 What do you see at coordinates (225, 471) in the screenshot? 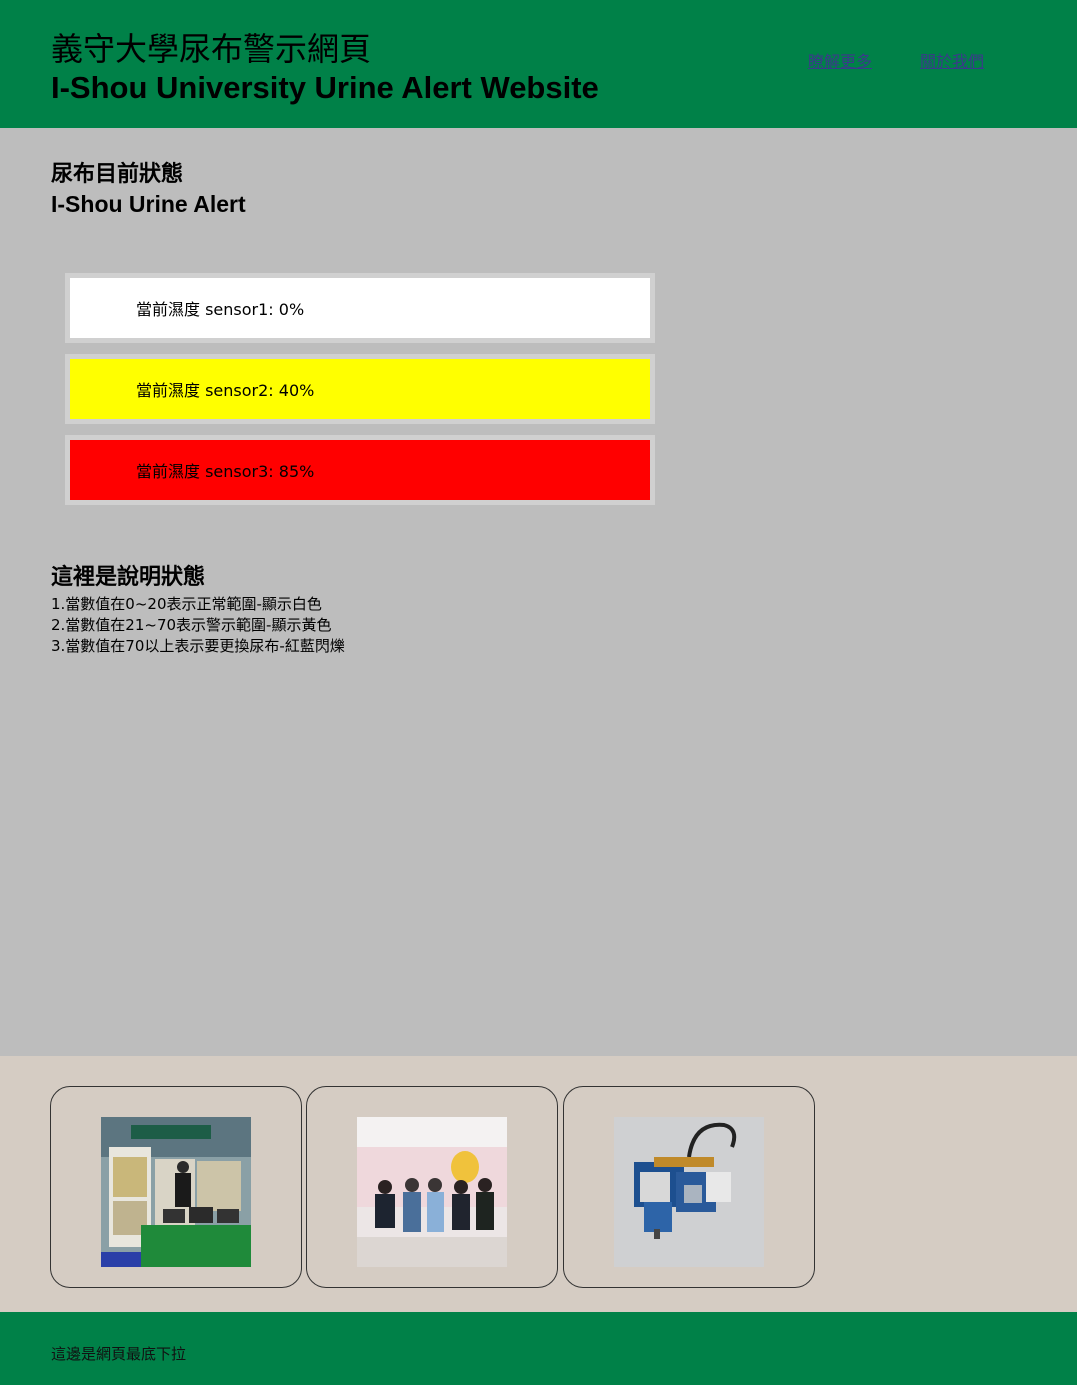
I see `sensor-3-label: 當前濕度 sensor3: 85%` at bounding box center [225, 471].